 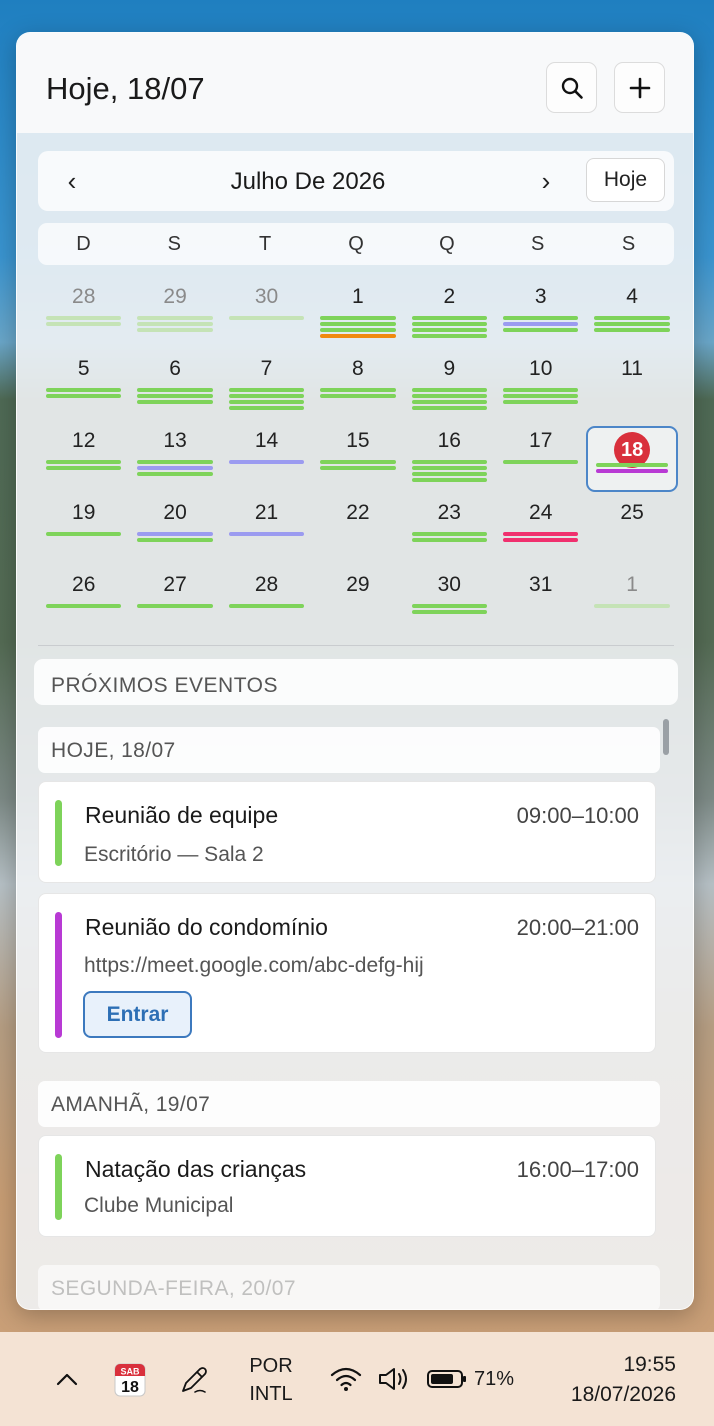 I want to click on calendar-week-row: 19 20 21 22 23 24 25, so click(x=358, y=531).